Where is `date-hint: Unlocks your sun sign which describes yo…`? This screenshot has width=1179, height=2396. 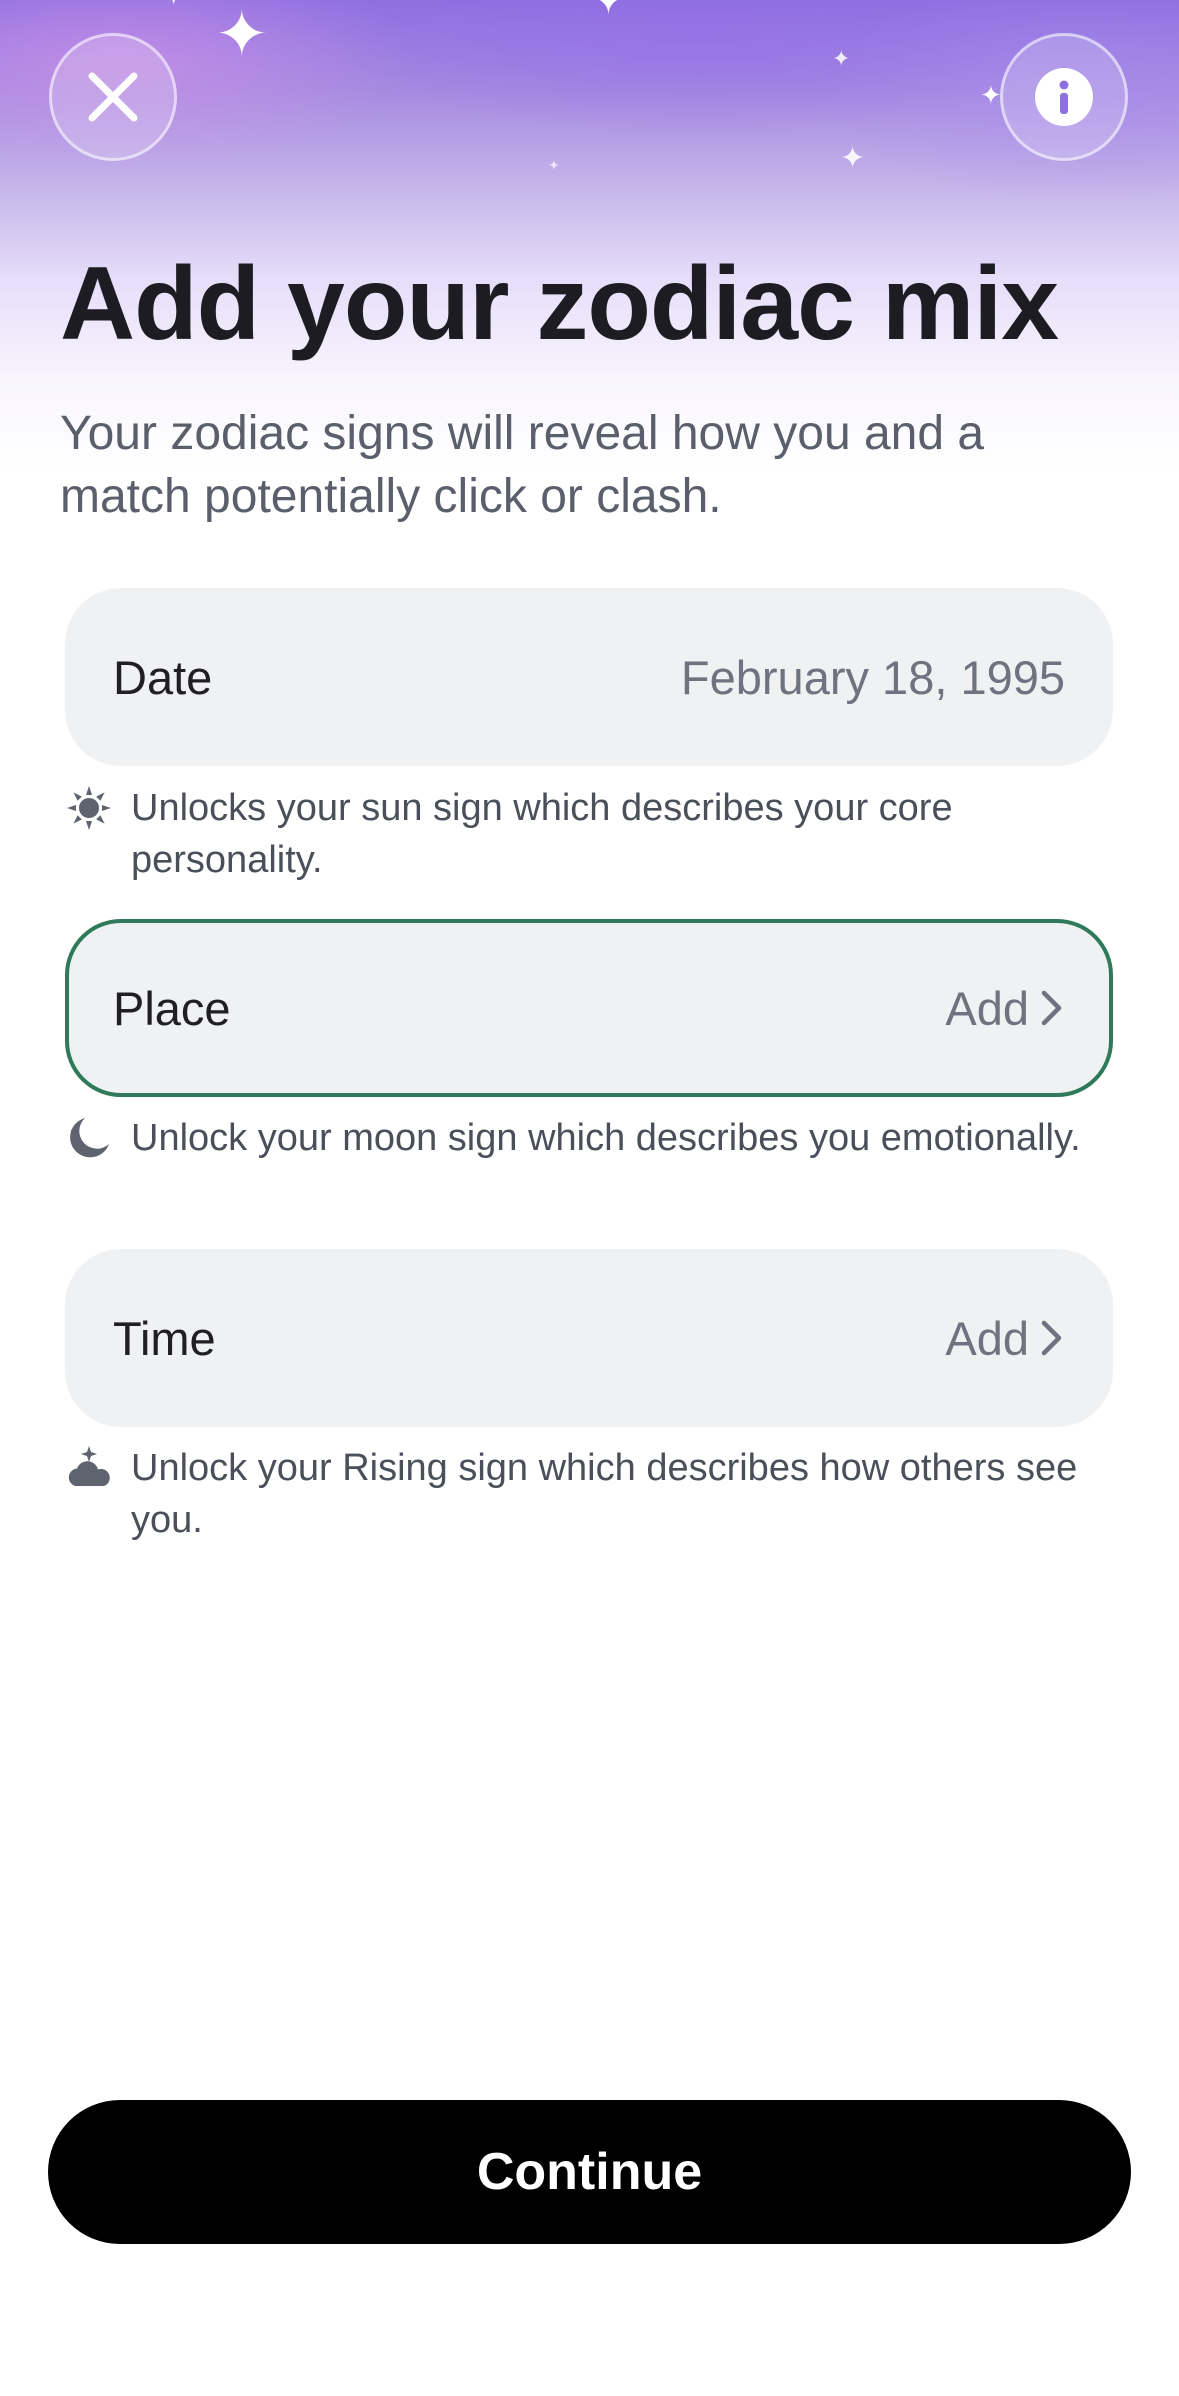 date-hint: Unlocks your sun sign which describes yo… is located at coordinates (595, 834).